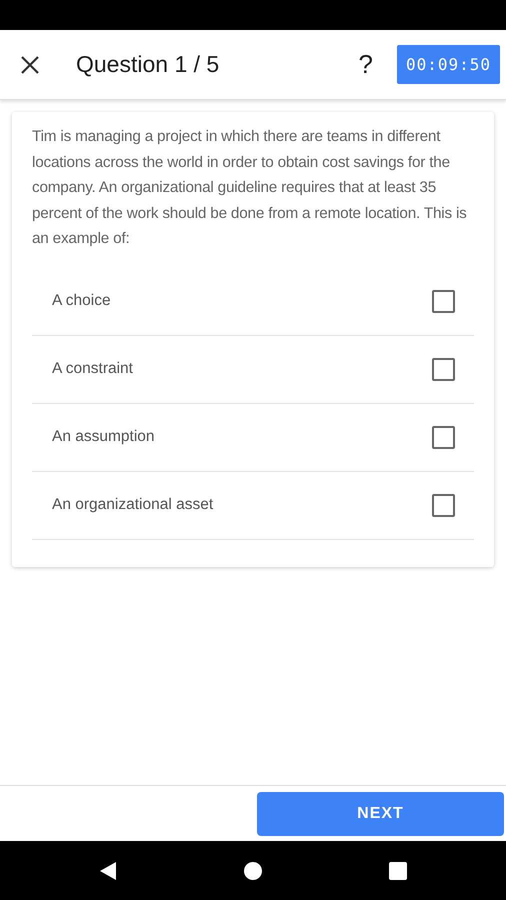 This screenshot has height=900, width=506. I want to click on question-text: Tim is managing a project in which there are teams in different locations across the world in order to obtain cost savings for the company. An organizational guideline requires that at least 35 percent of the work should be done from a remote location. This is an example of:, so click(250, 188).